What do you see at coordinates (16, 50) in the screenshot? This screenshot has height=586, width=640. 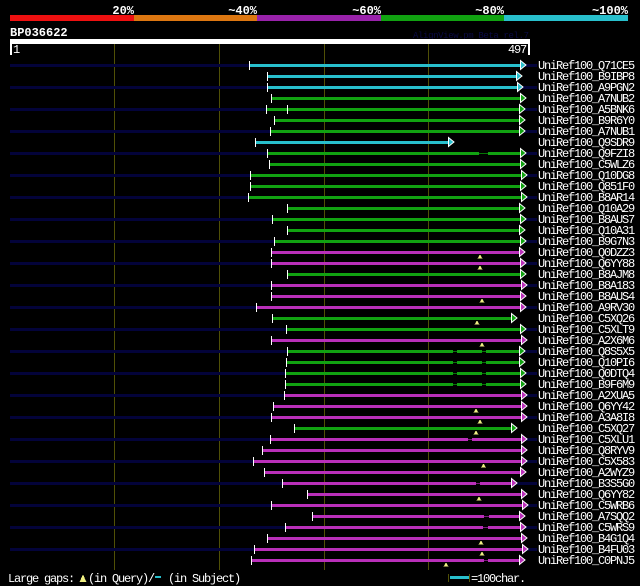 I see `svg-text: 1` at bounding box center [16, 50].